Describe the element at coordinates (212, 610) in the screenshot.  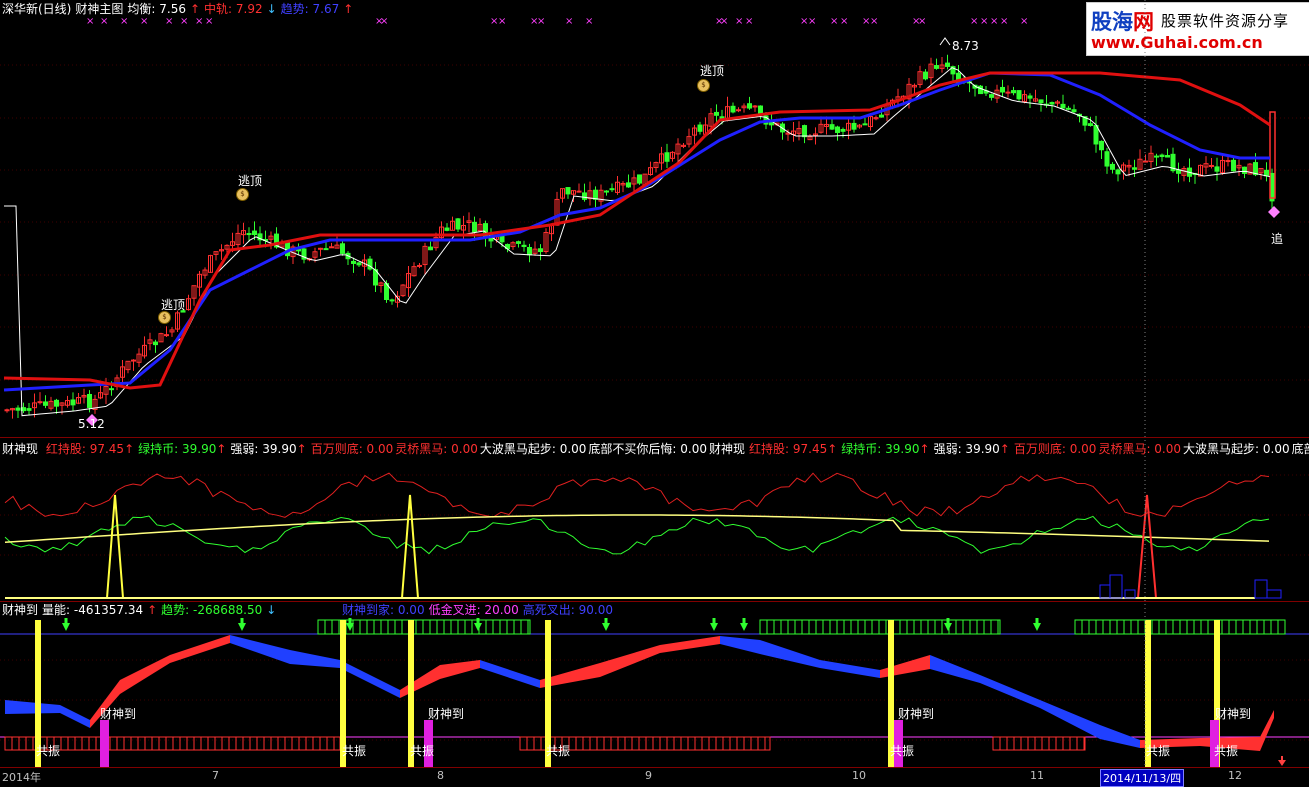
I see `bottom-trend-value: 趋势: -268688.50` at that location.